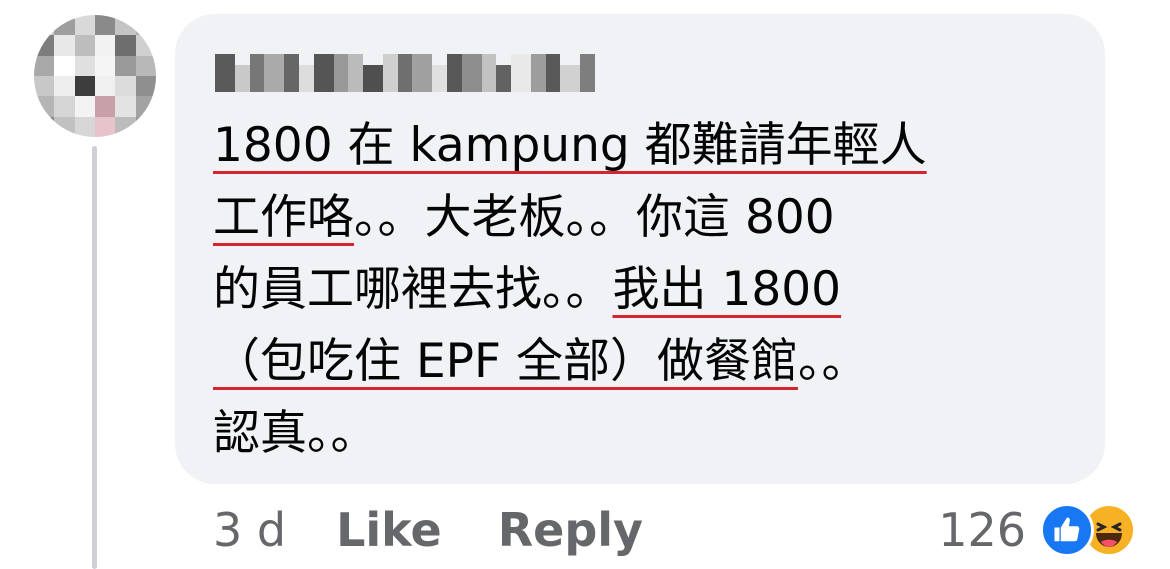  What do you see at coordinates (833, 361) in the screenshot?
I see `comment-text-segment: 。。` at bounding box center [833, 361].